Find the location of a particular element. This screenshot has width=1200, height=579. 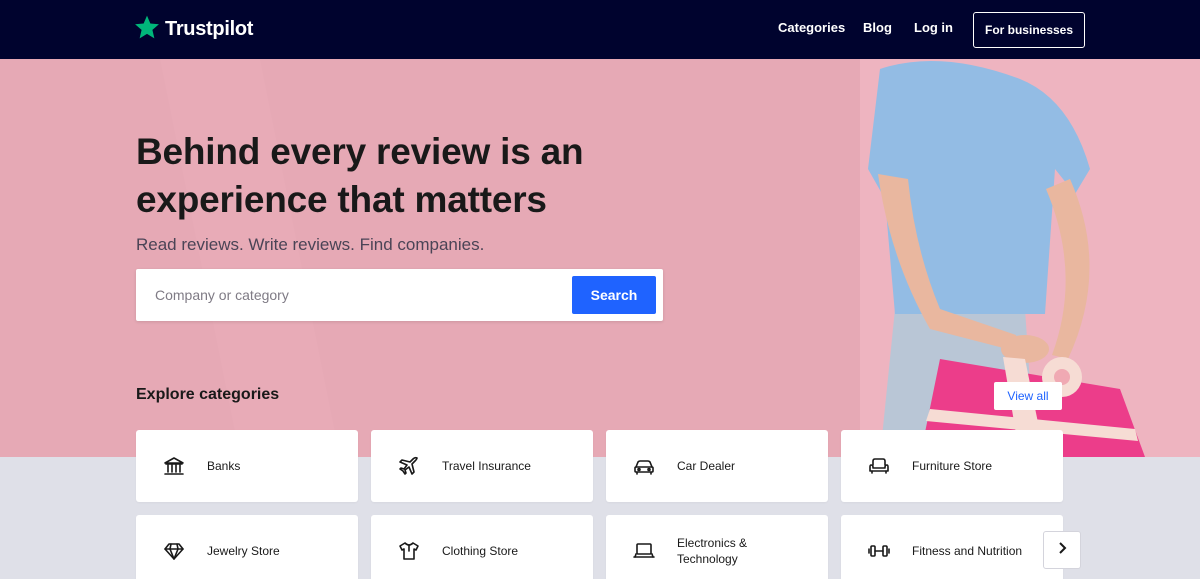

category-label: Clothing Store is located at coordinates (480, 551).